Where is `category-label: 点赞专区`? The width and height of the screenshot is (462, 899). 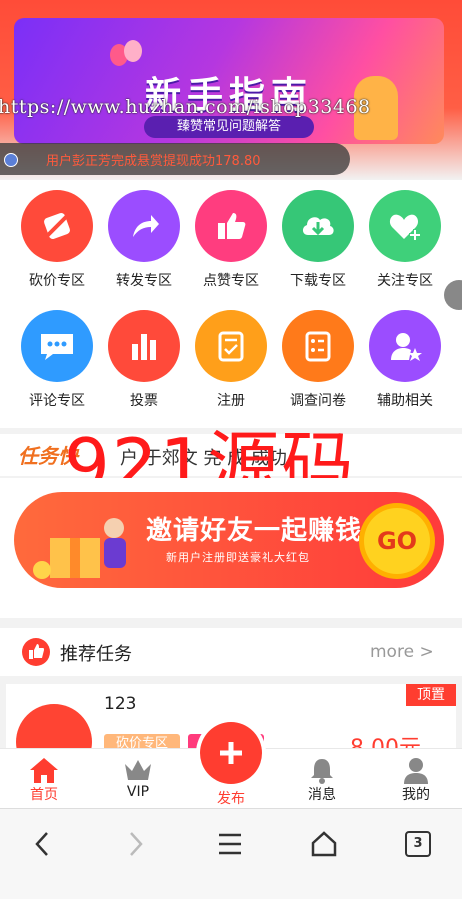
category-label: 点赞专区 is located at coordinates (231, 281).